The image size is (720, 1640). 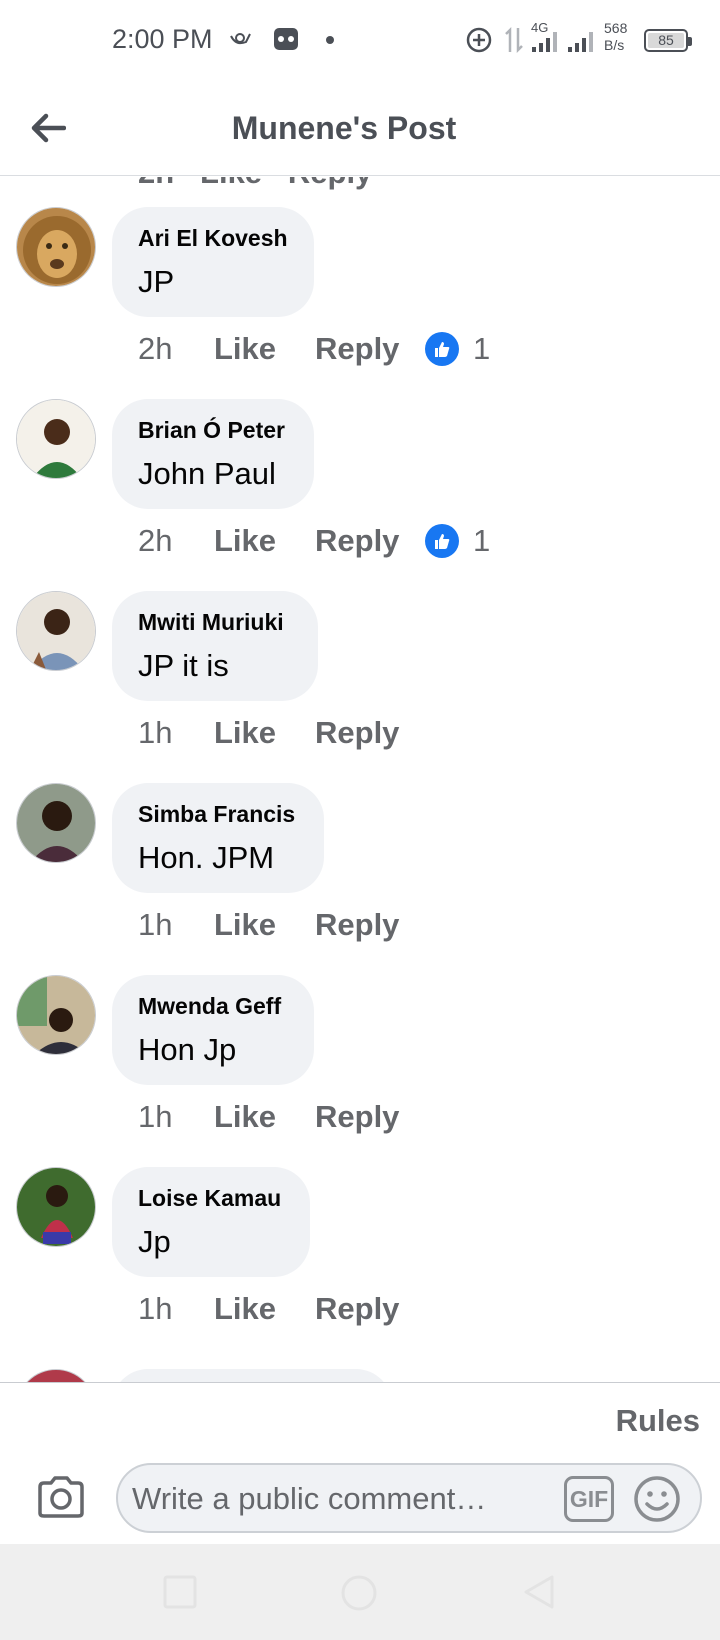 What do you see at coordinates (286, 39) in the screenshot?
I see `game-controller-icon` at bounding box center [286, 39].